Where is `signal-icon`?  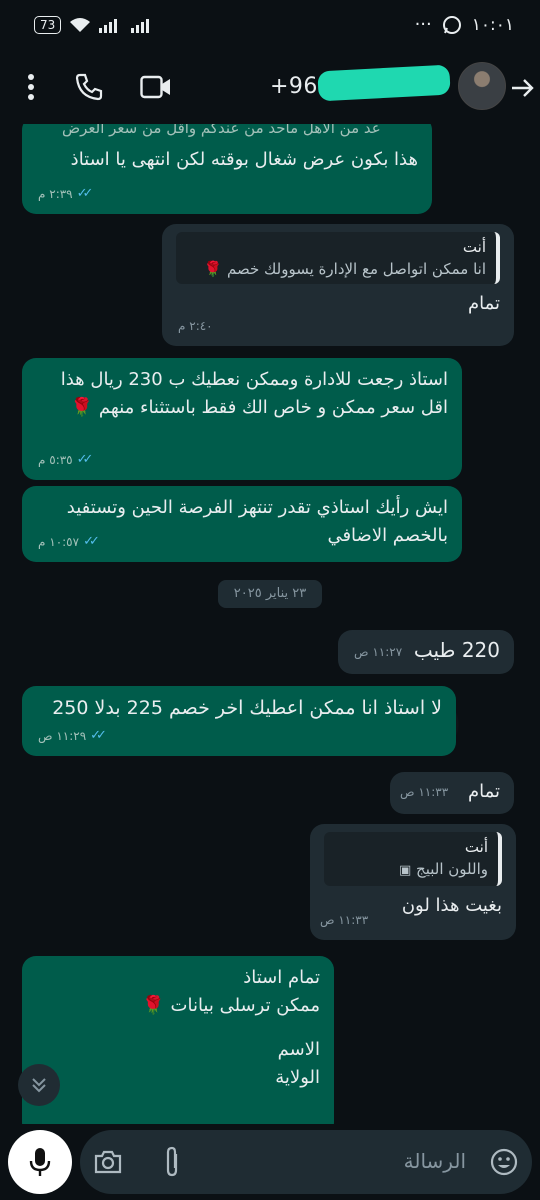 signal-icon is located at coordinates (108, 26).